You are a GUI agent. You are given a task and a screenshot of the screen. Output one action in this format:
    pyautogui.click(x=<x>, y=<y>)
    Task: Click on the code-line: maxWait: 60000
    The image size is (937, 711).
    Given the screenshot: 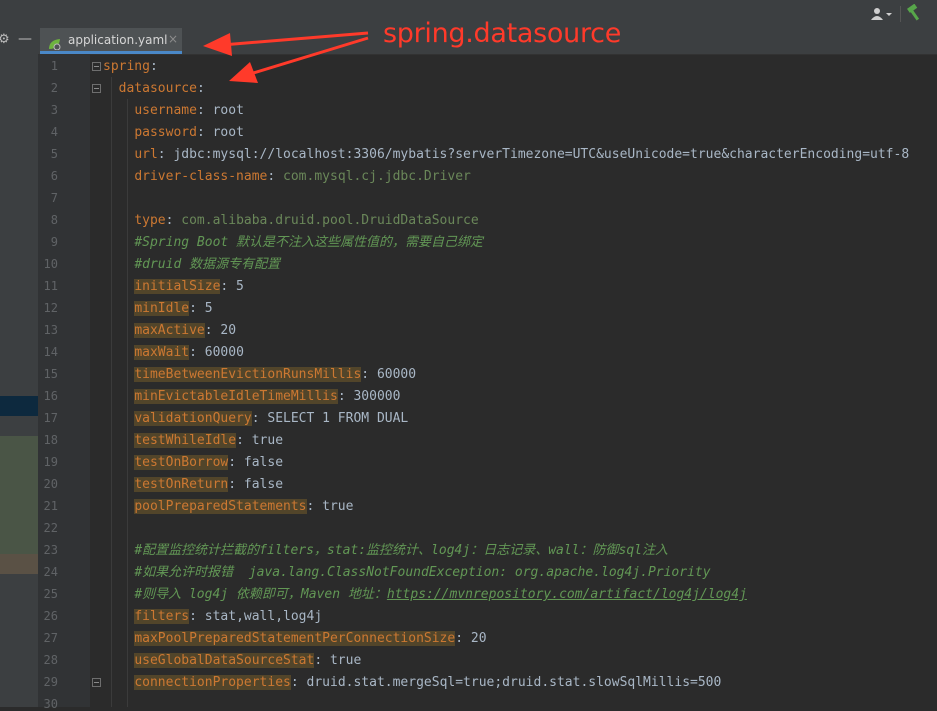 What is the action you would take?
    pyautogui.click(x=173, y=353)
    